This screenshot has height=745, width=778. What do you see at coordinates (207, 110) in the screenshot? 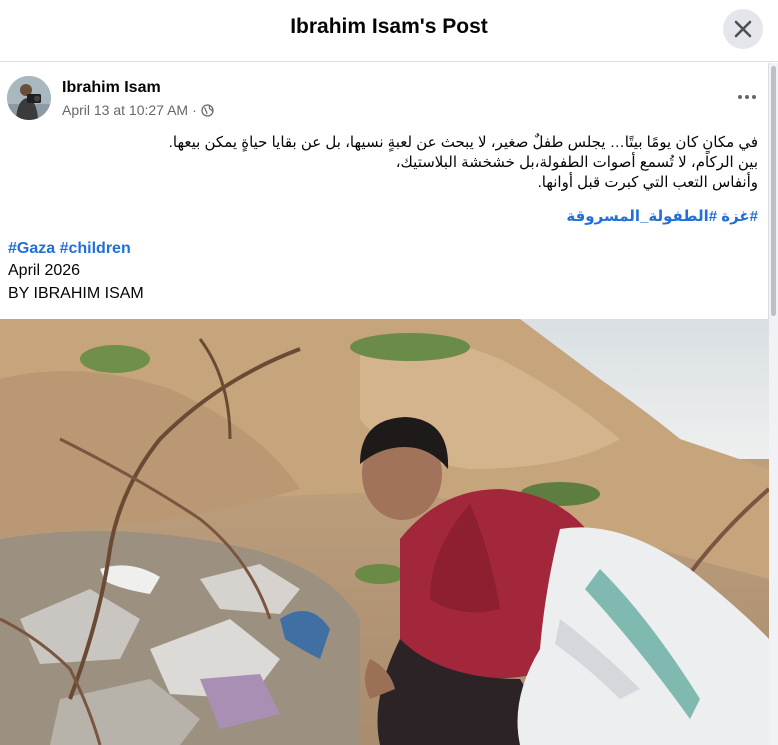
I see `globe-icon` at bounding box center [207, 110].